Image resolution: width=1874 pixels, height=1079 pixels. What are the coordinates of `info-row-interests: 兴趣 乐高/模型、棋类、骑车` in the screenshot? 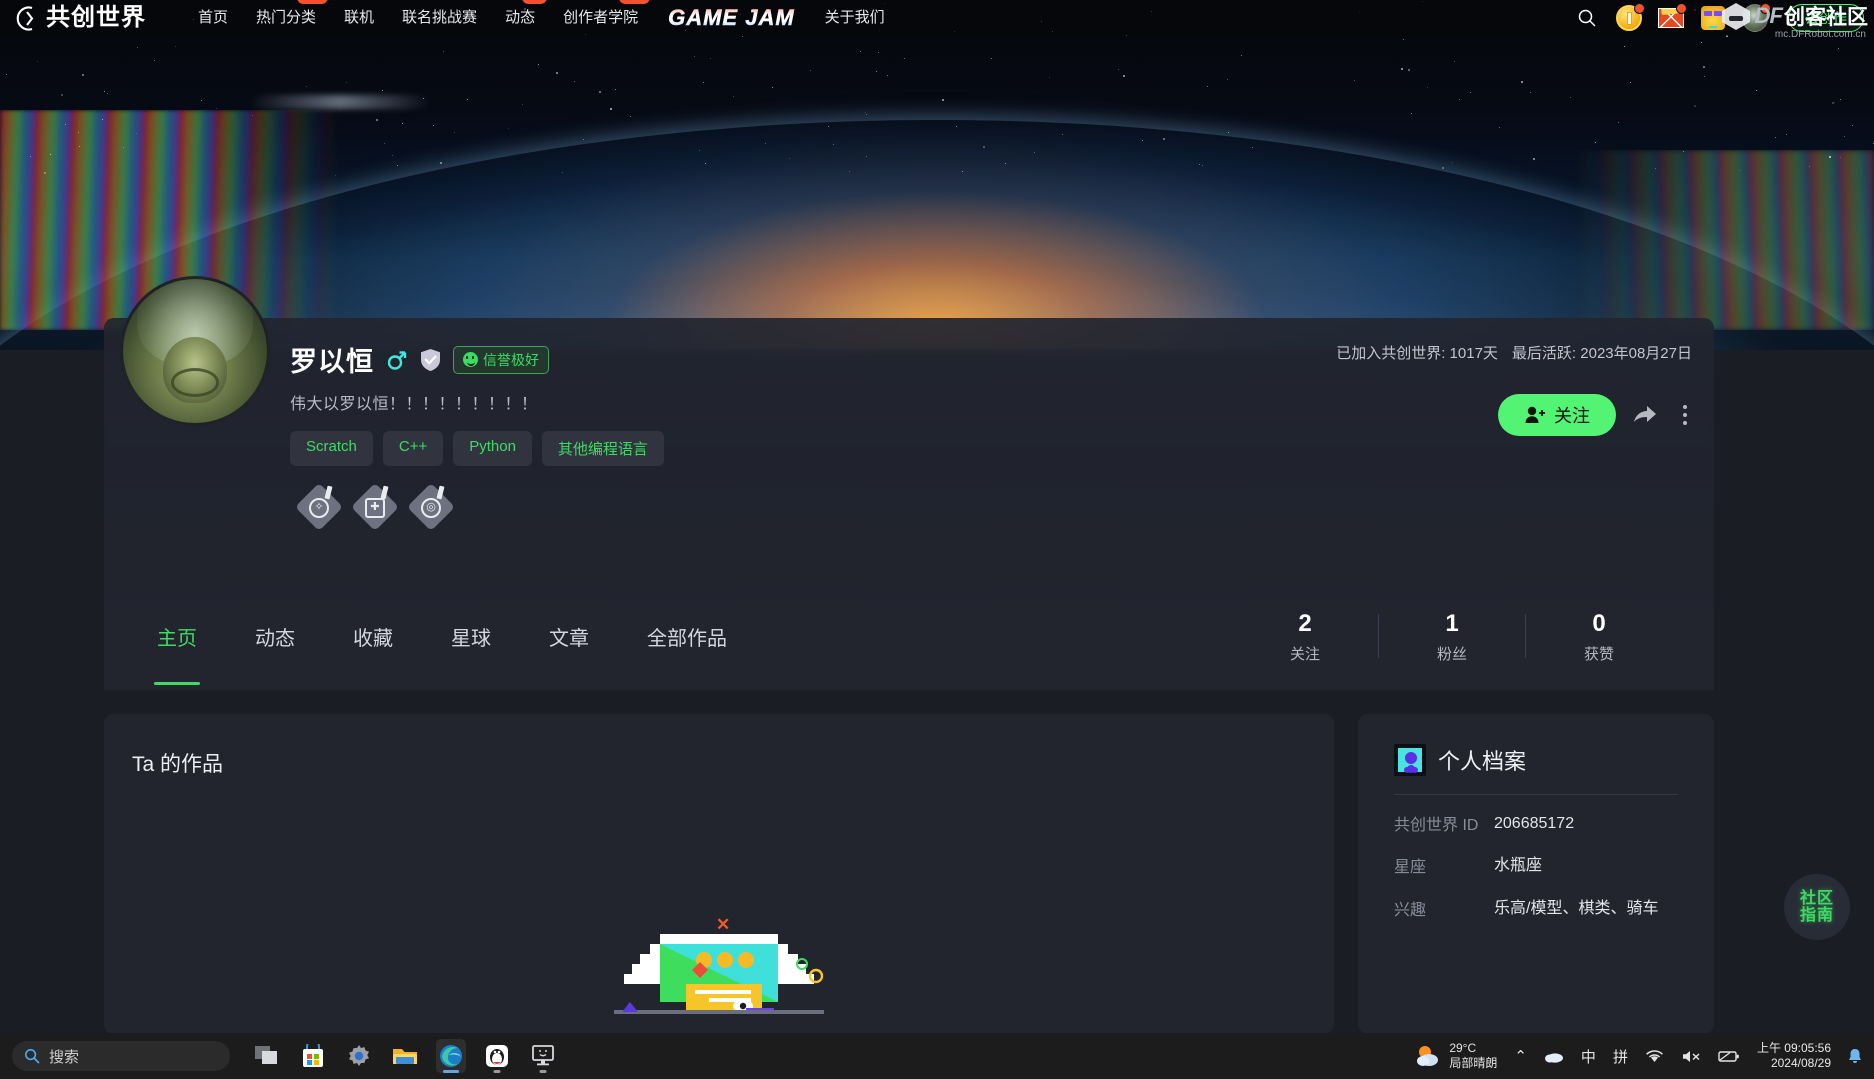 It's located at (1536, 901).